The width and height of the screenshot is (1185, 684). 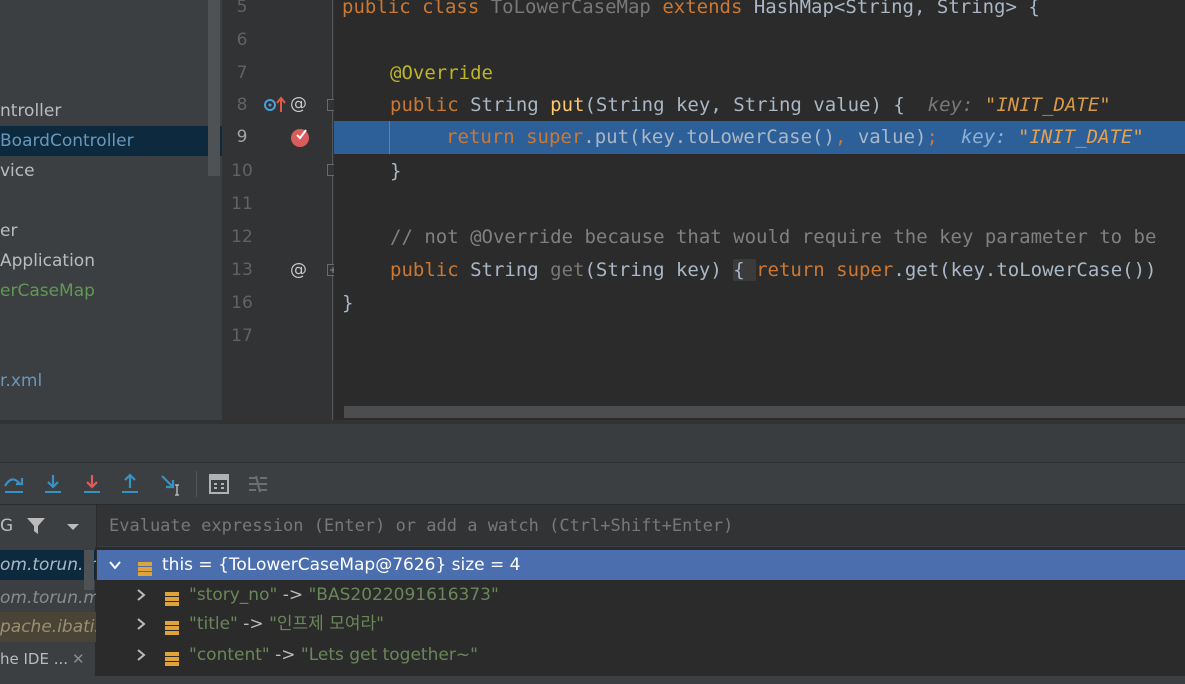 I want to click on editor-horizontal-scrollbar, so click(x=764, y=412).